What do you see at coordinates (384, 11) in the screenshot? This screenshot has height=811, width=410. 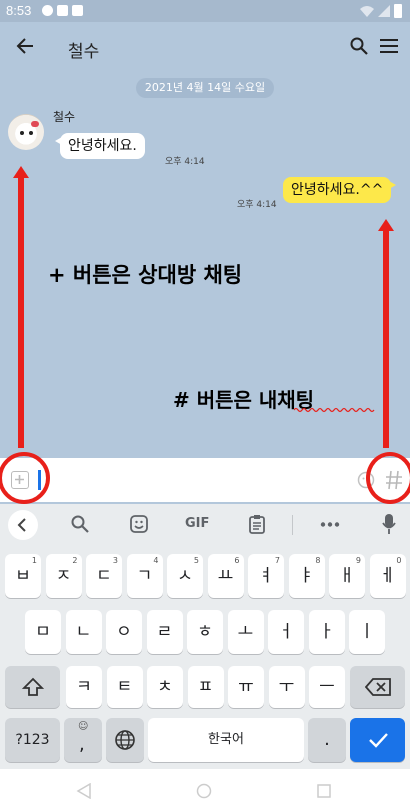 I see `signal-icon` at bounding box center [384, 11].